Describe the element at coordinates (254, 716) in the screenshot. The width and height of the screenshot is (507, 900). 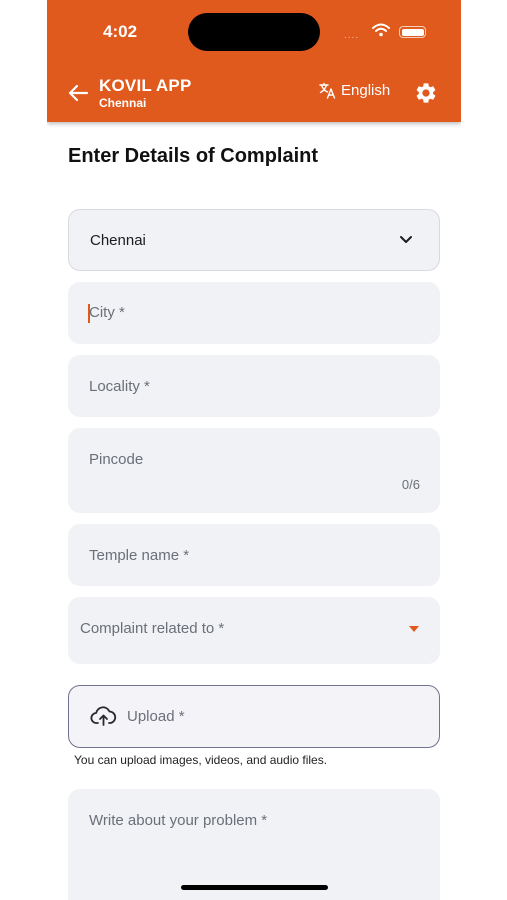
I see `upload-button: Upload *` at that location.